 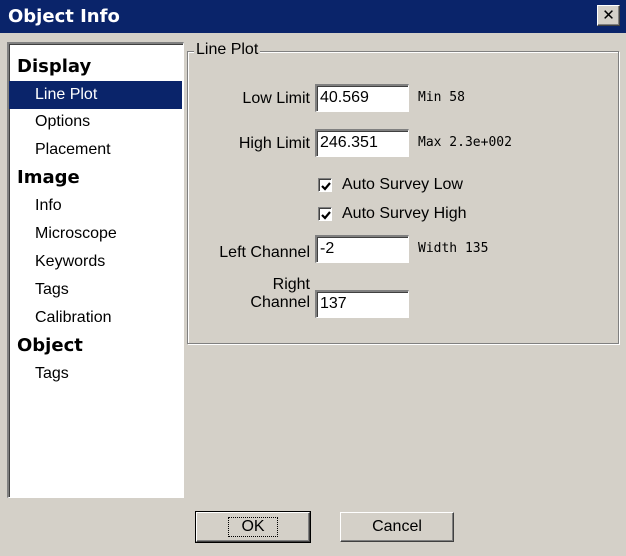 What do you see at coordinates (95, 346) in the screenshot?
I see `category-object: Object` at bounding box center [95, 346].